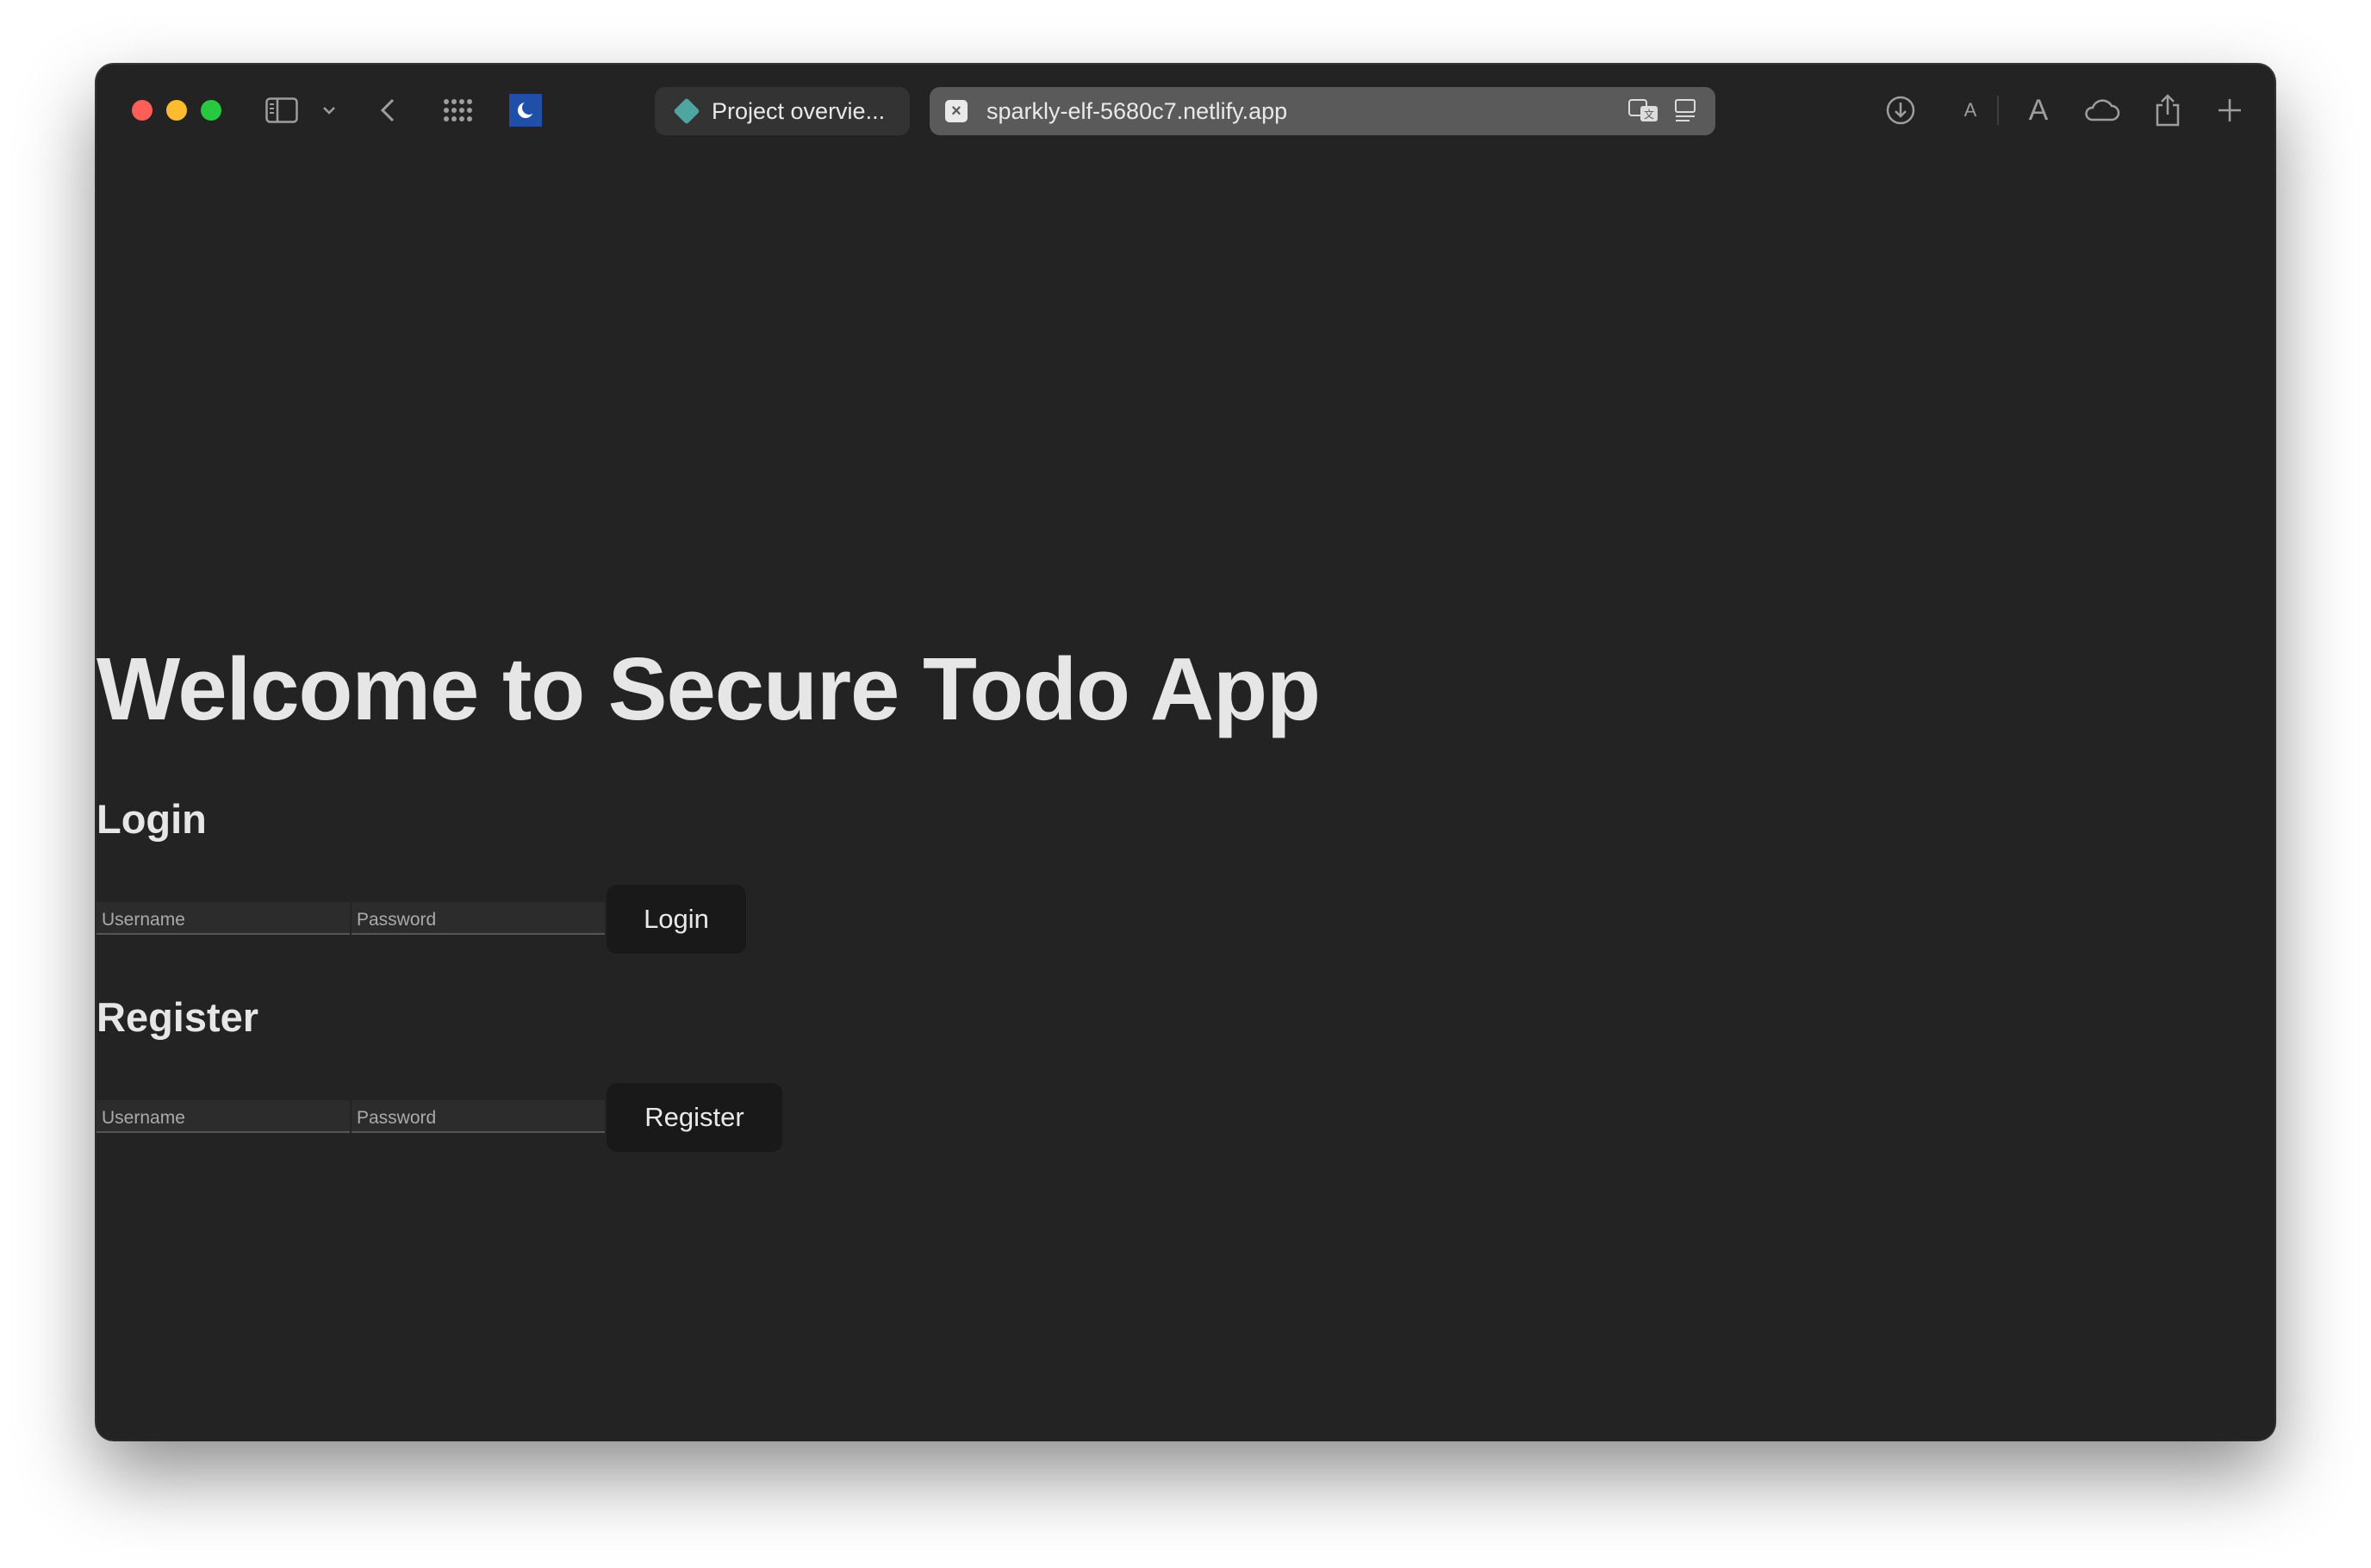 This screenshot has height=1568, width=2371. I want to click on register-password-input, so click(478, 1116).